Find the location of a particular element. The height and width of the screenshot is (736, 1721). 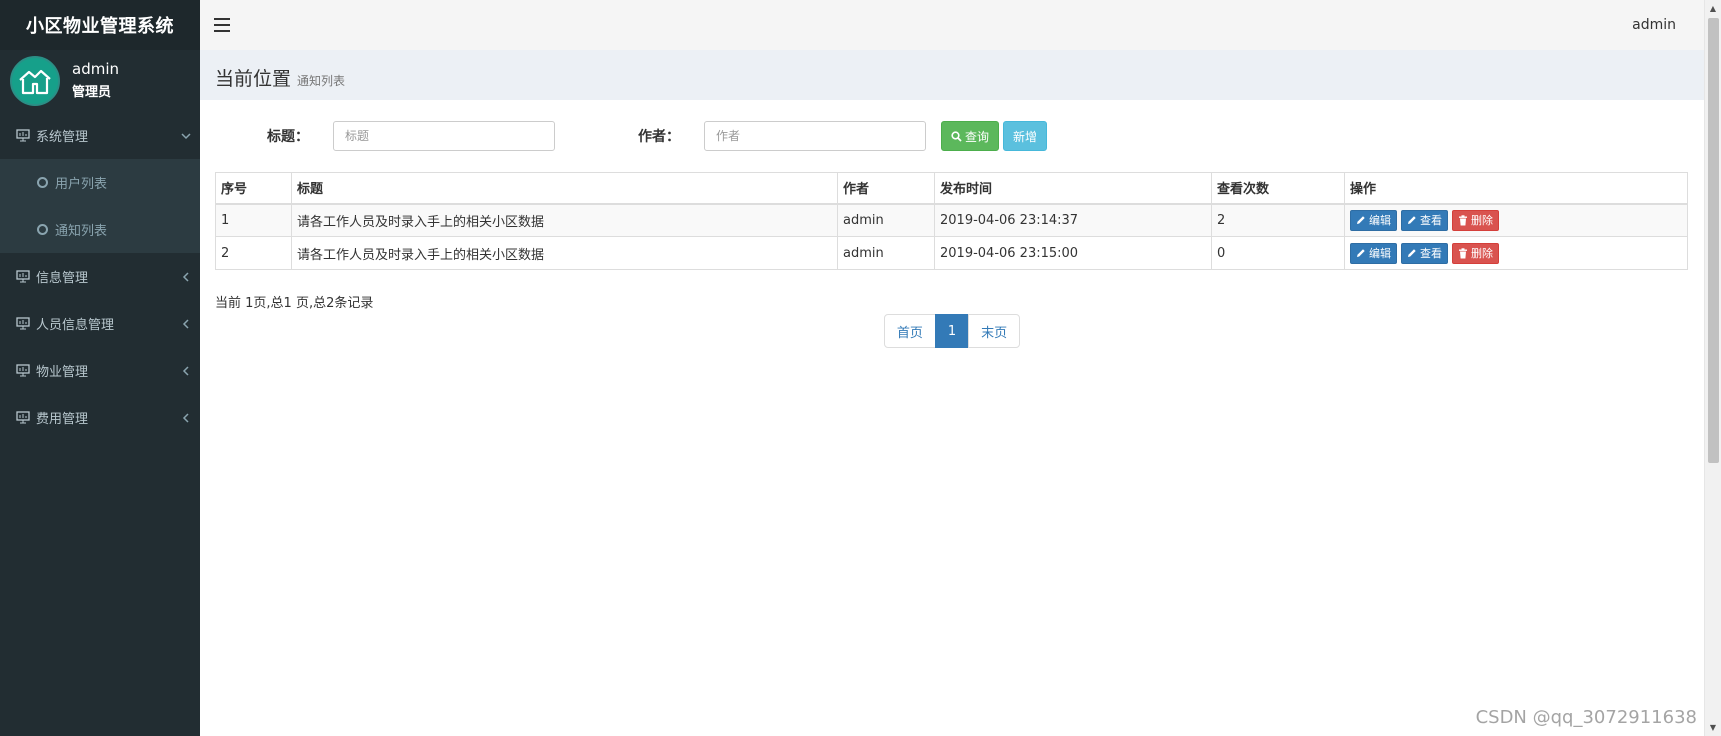

menu-toggle-icon is located at coordinates (222, 25).